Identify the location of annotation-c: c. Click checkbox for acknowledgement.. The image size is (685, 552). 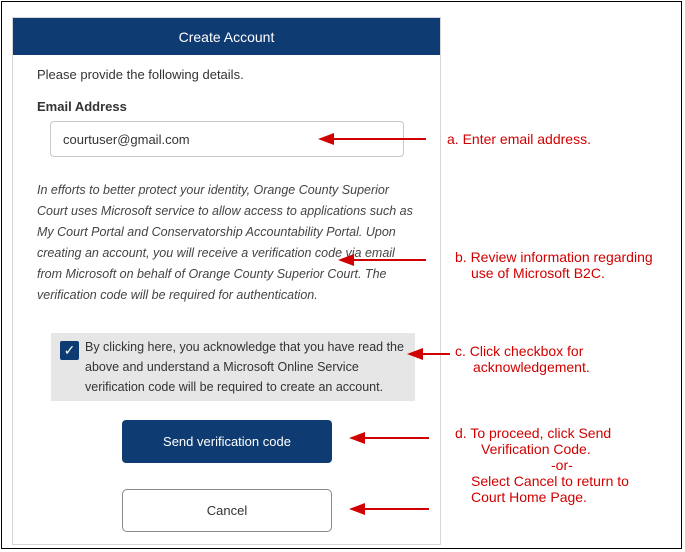
(522, 359).